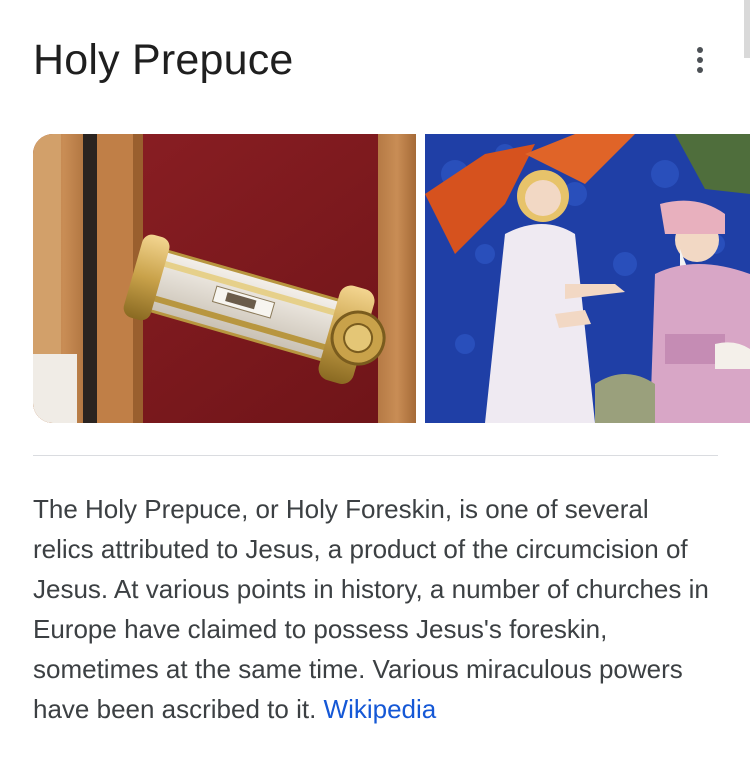 The height and width of the screenshot is (774, 750). Describe the element at coordinates (700, 50) in the screenshot. I see `more-vert-icon` at that location.